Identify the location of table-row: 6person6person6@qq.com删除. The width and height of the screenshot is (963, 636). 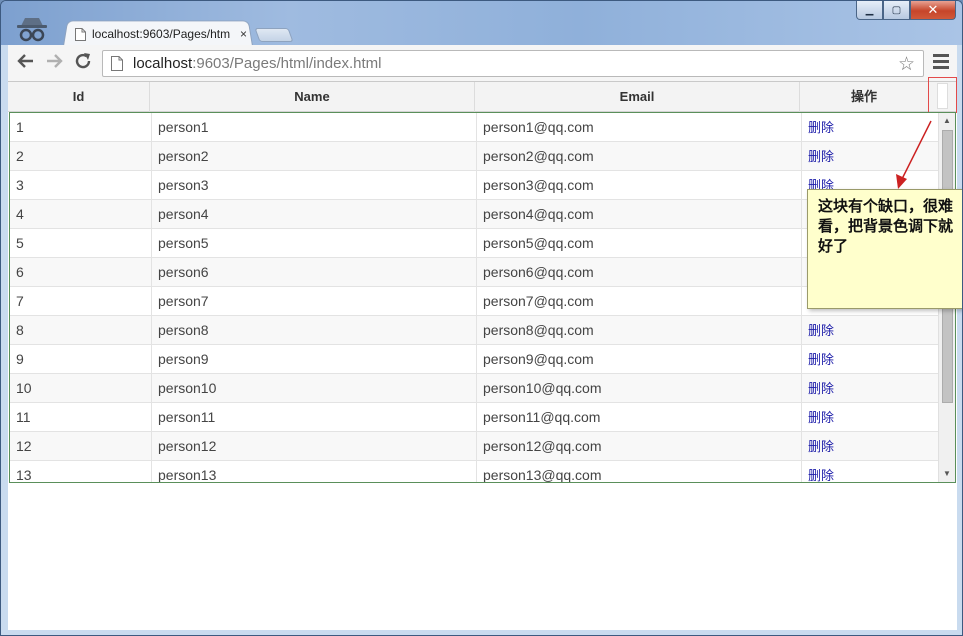
(475, 272).